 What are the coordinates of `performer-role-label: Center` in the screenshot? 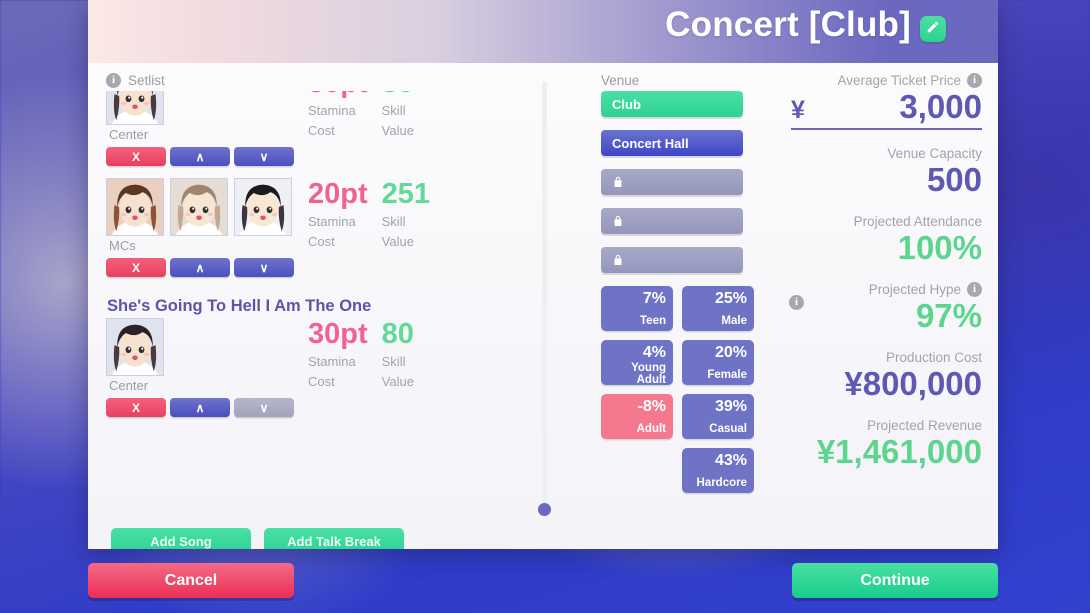 It's located at (129, 134).